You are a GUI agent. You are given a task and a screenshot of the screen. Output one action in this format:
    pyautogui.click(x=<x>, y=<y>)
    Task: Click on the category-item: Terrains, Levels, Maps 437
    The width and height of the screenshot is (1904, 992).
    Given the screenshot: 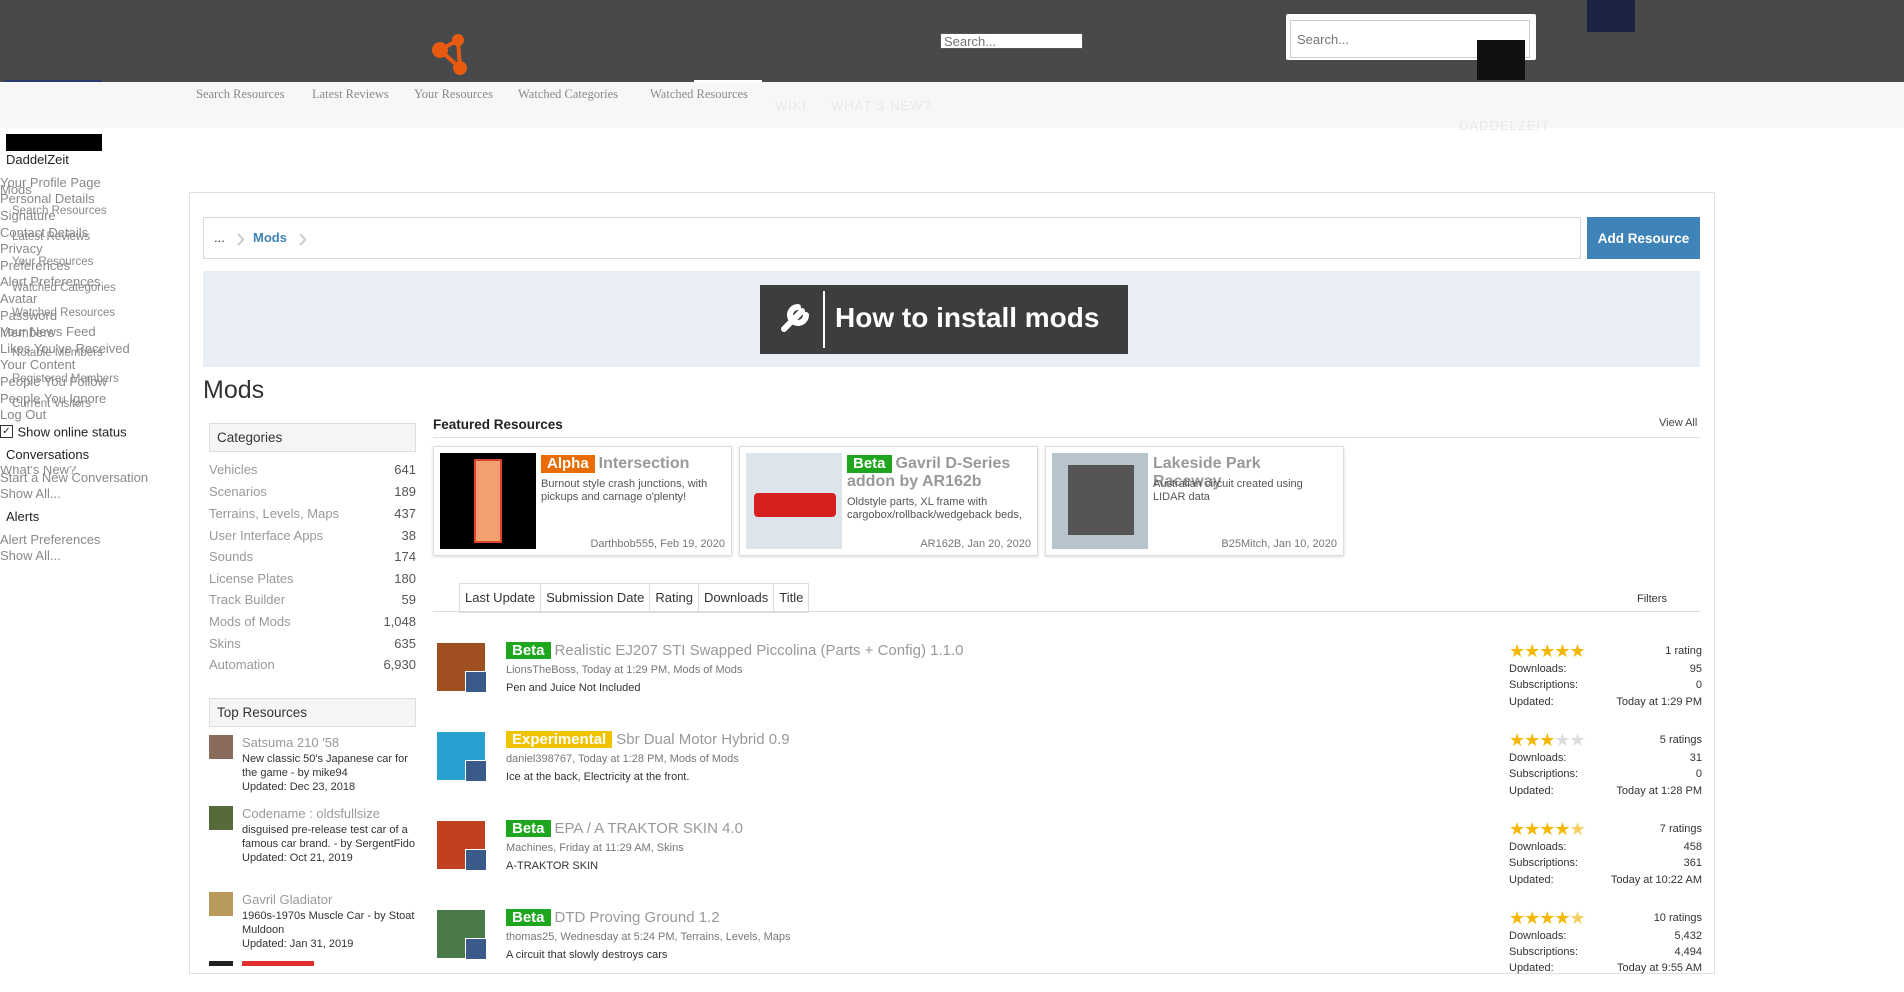 What is the action you would take?
    pyautogui.click(x=312, y=513)
    